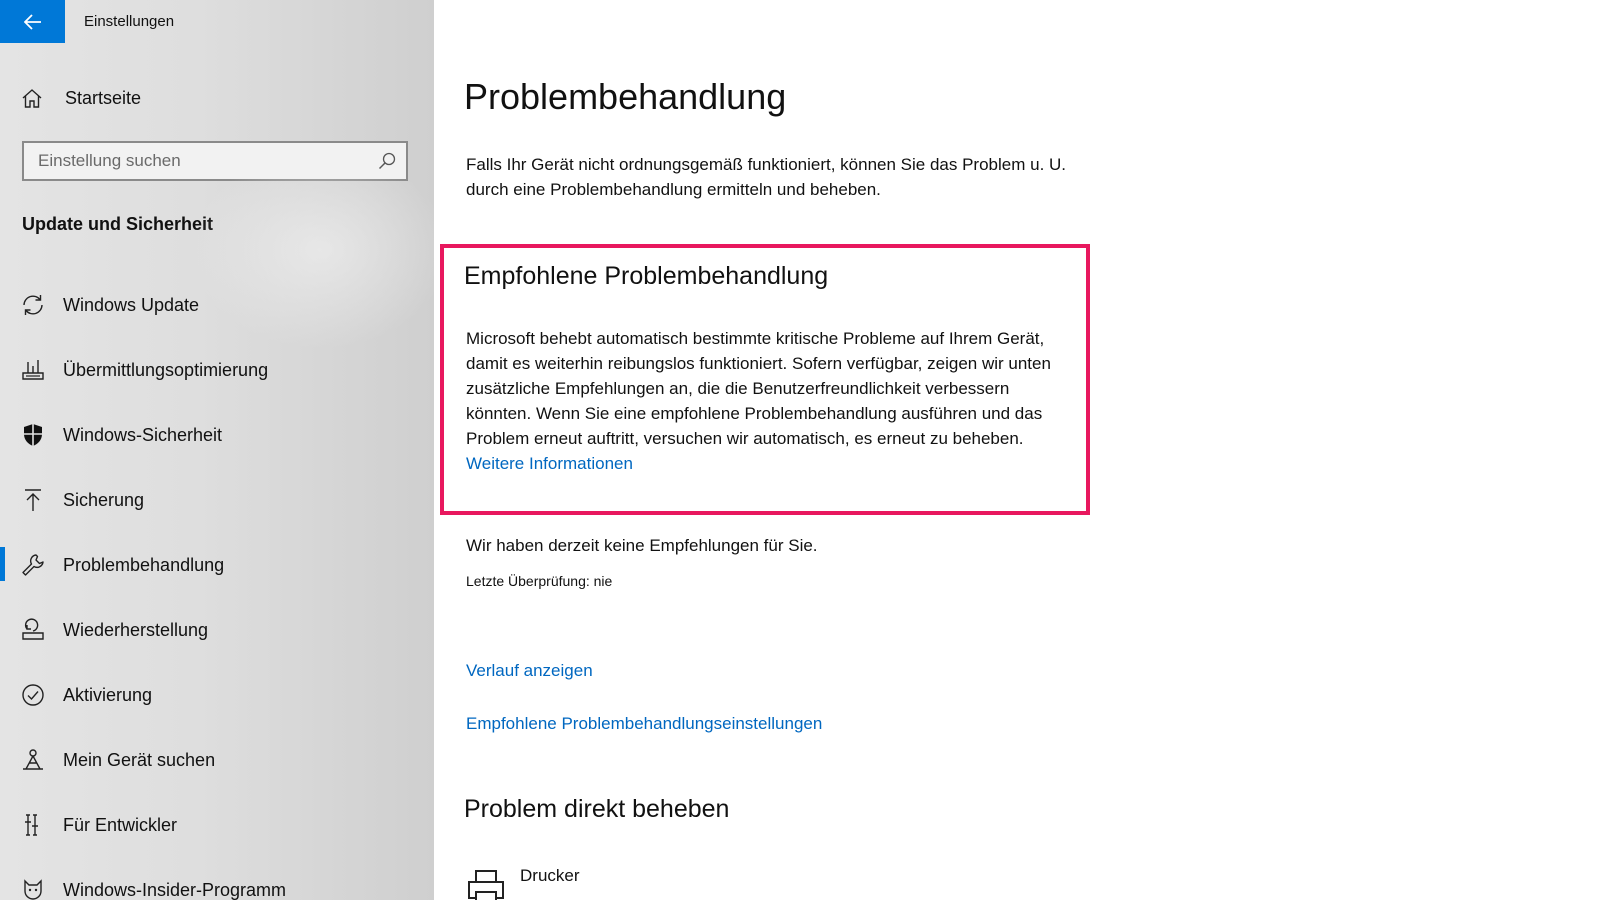  Describe the element at coordinates (33, 305) in the screenshot. I see `sync-icon` at that location.